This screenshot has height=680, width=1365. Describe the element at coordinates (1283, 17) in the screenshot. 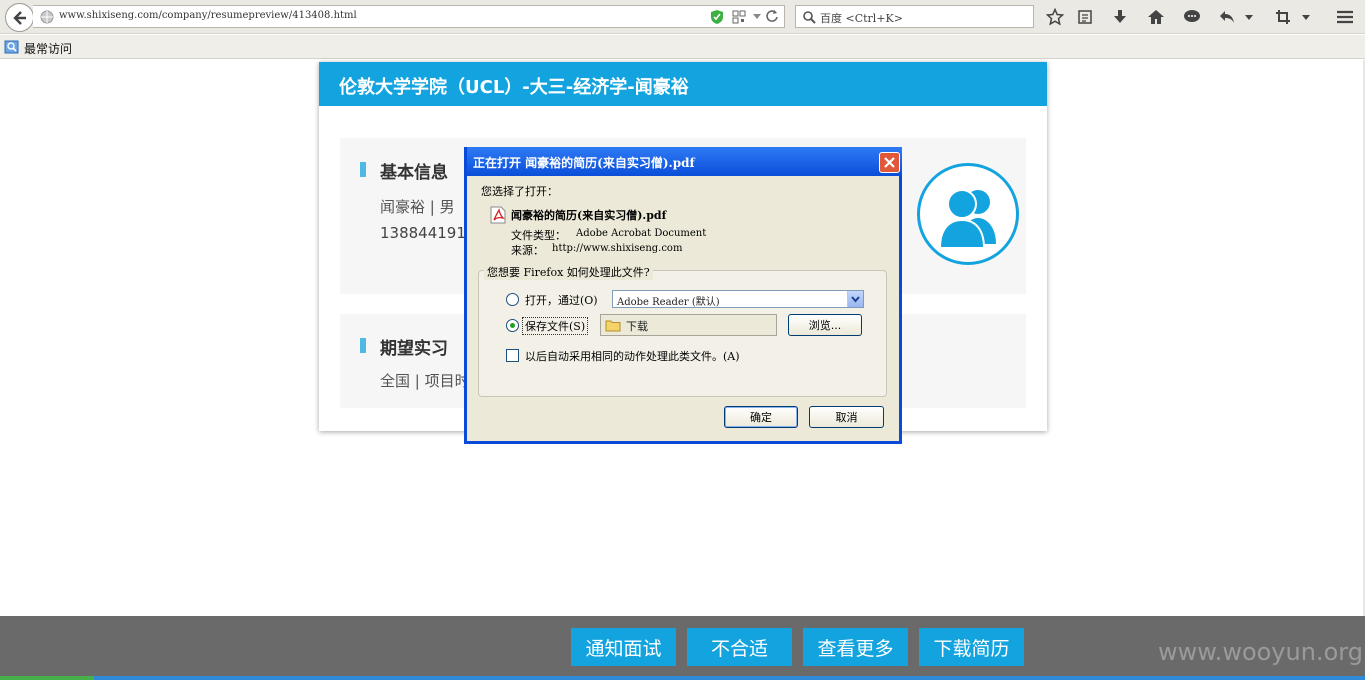

I see `crop-screenshot-icon` at that location.